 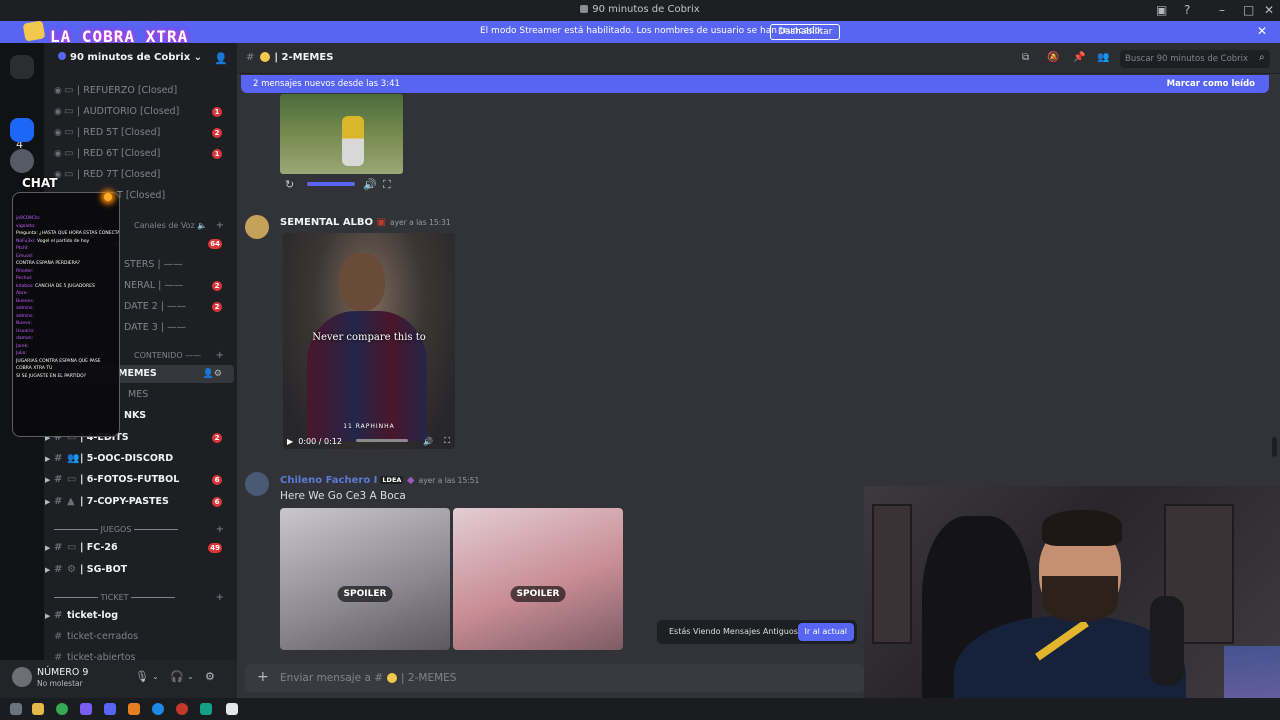 I want to click on close-banner-icon: ✕, so click(x=1262, y=31).